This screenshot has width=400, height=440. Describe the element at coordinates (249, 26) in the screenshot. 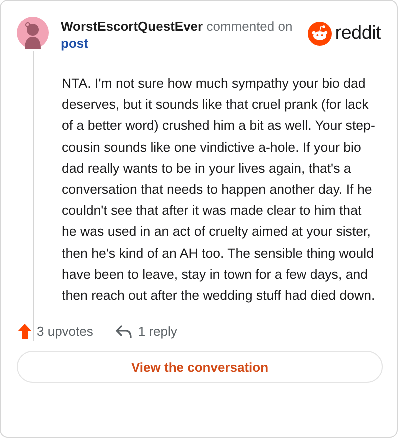

I see `action-text: commented on` at that location.